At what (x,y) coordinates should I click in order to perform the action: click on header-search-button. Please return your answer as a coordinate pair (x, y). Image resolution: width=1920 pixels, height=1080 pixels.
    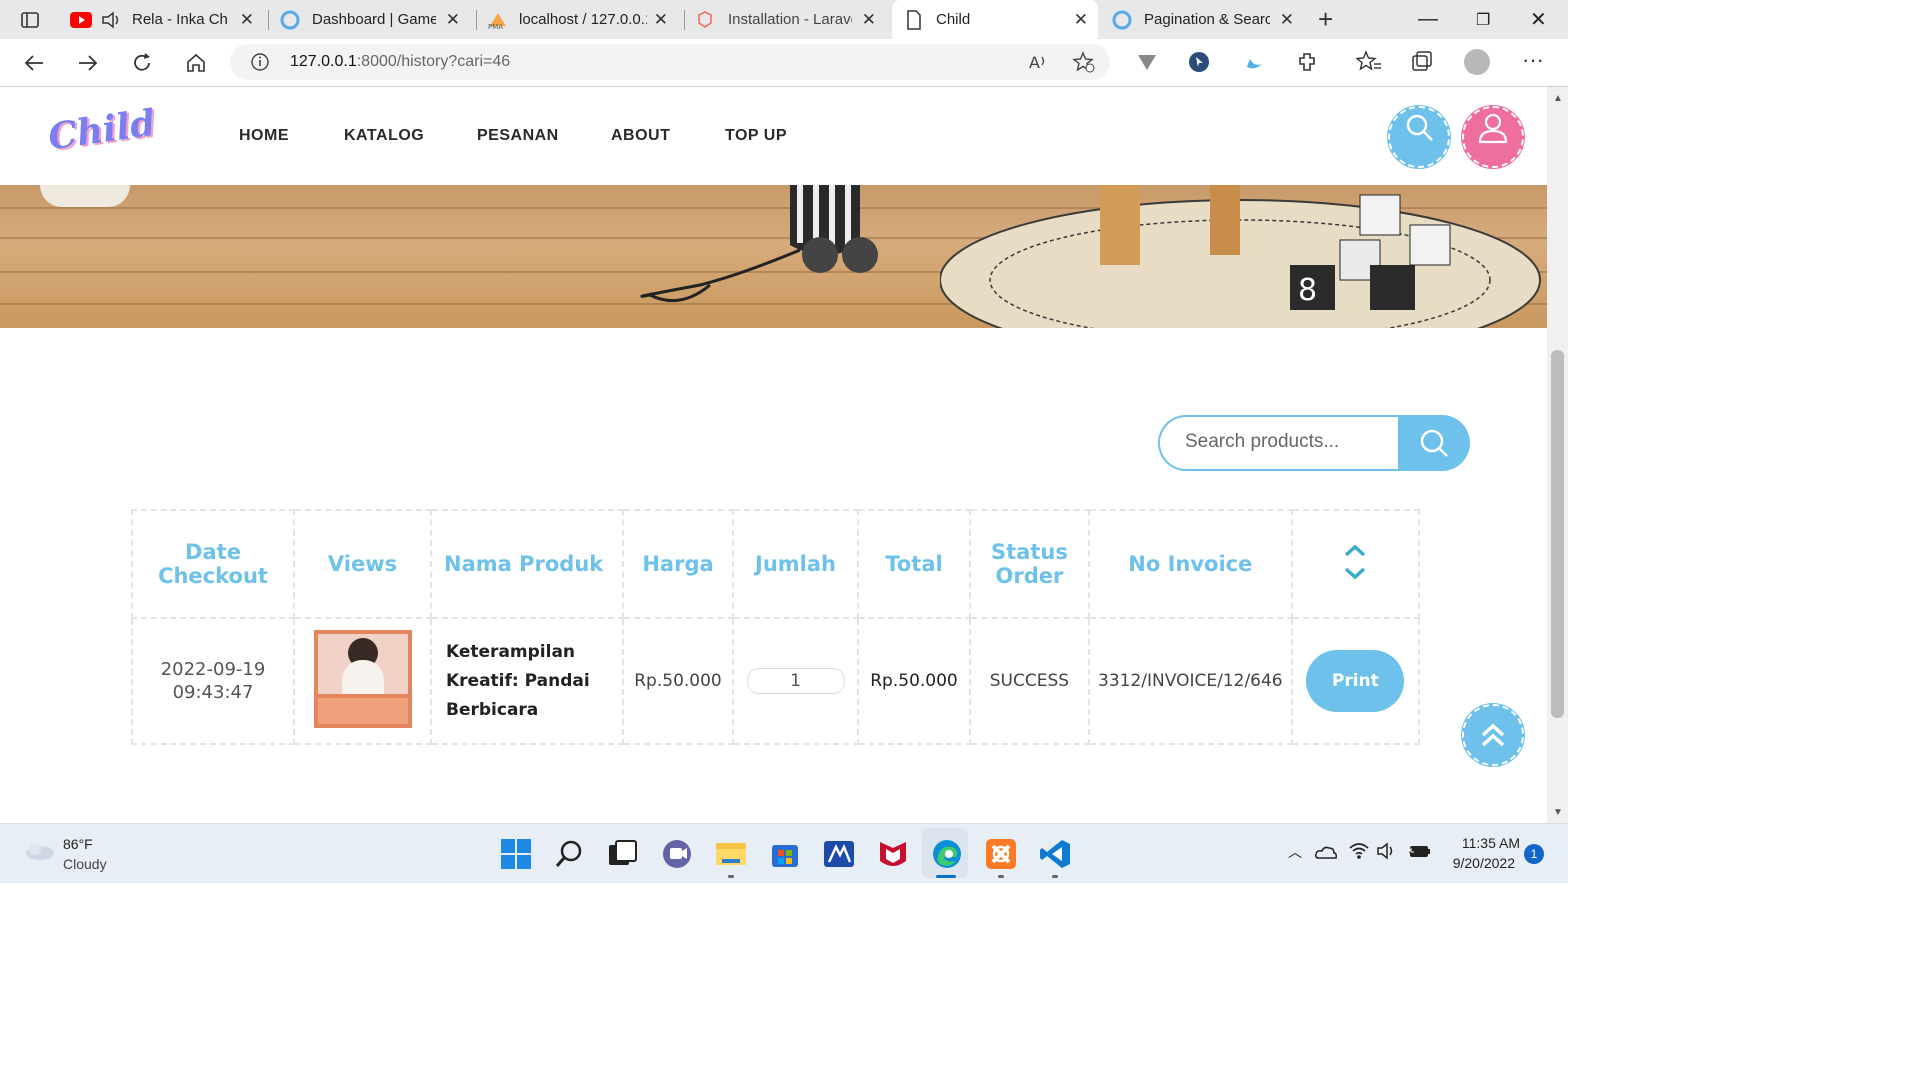
    Looking at the image, I should click on (1419, 137).